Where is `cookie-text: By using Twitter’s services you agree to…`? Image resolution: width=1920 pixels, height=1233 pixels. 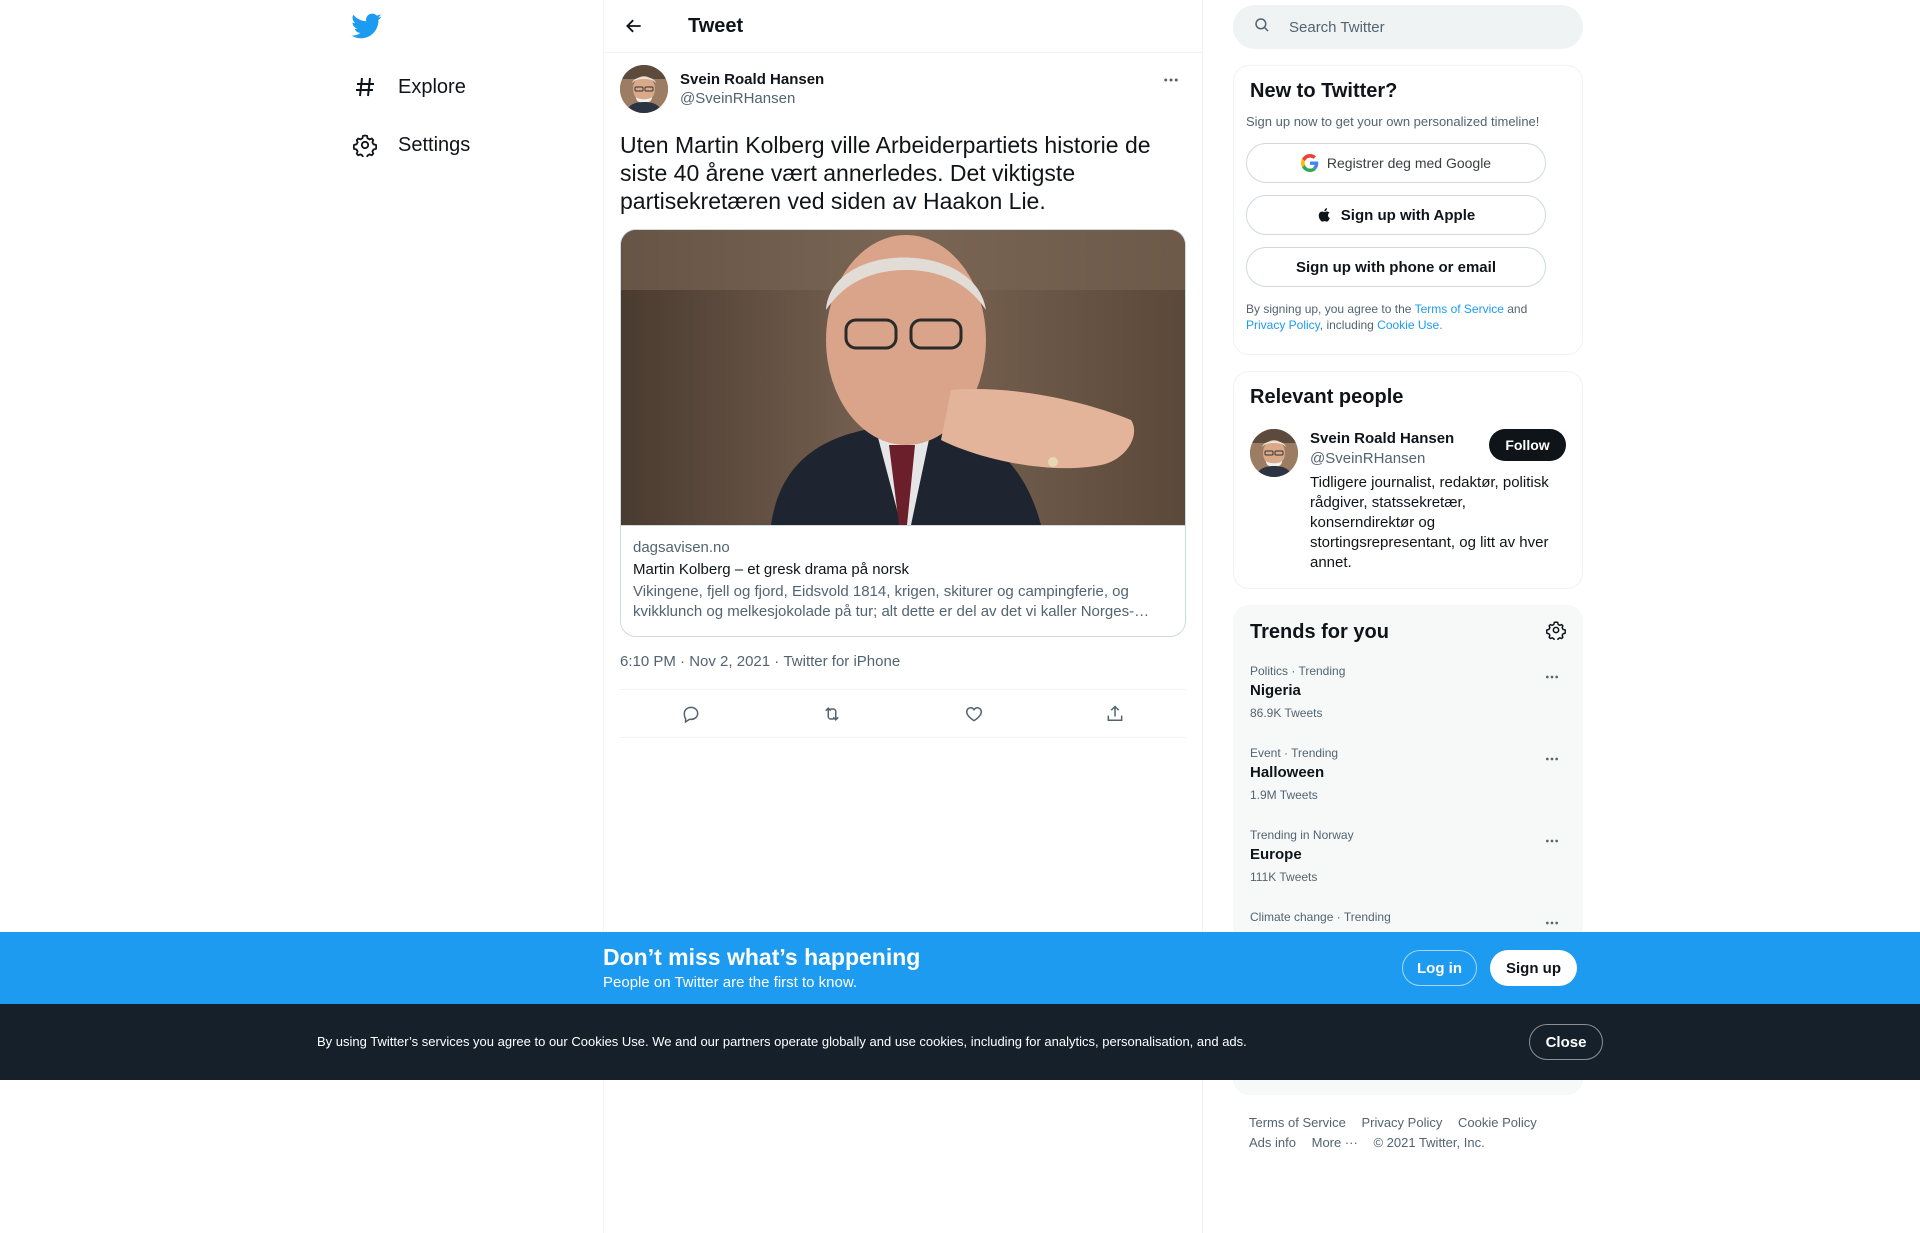
cookie-text: By using Twitter’s services you agree to… is located at coordinates (782, 1041).